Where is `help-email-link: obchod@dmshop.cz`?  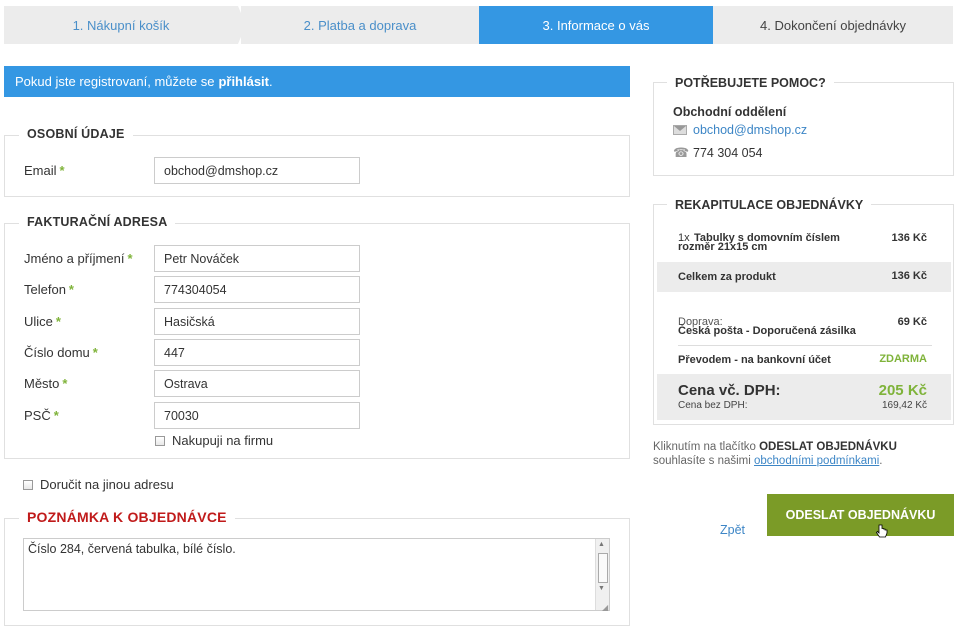
help-email-link: obchod@dmshop.cz is located at coordinates (750, 130).